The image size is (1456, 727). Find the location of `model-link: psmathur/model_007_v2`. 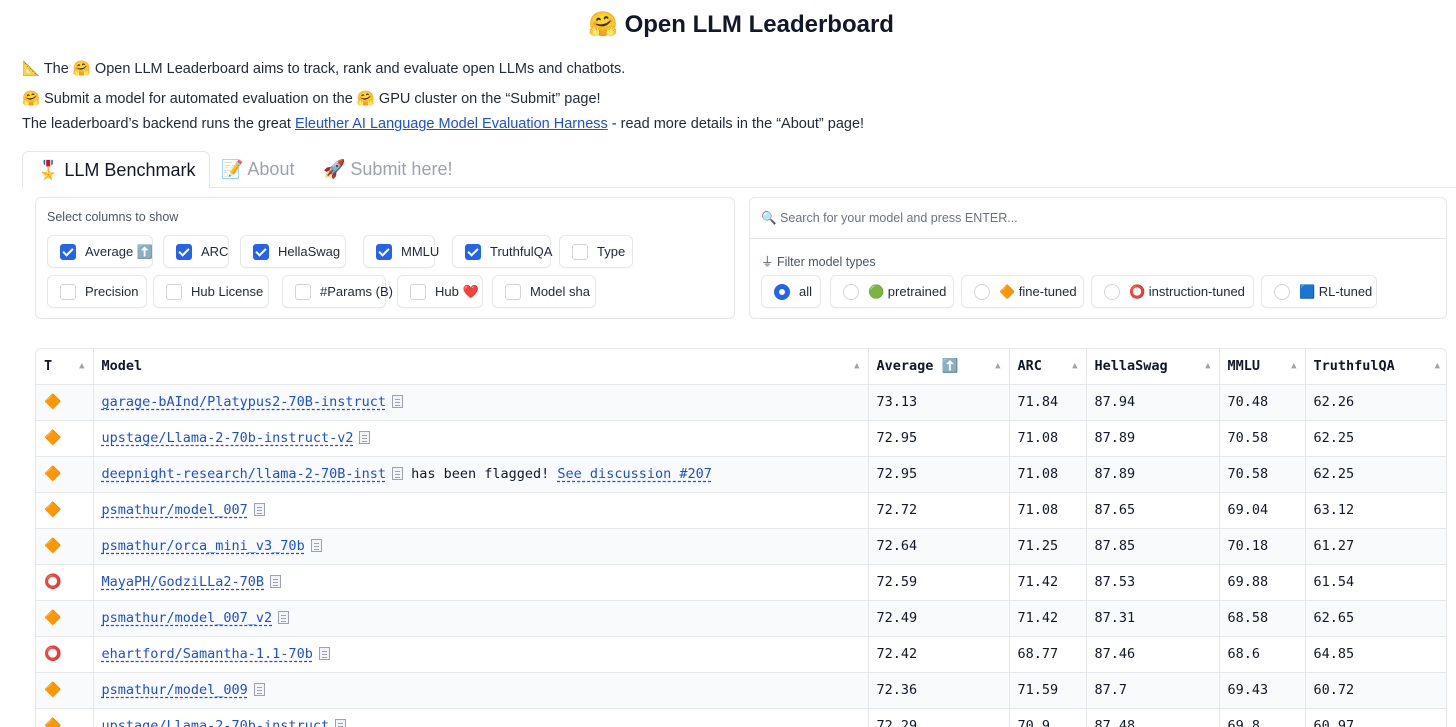

model-link: psmathur/model_007_v2 is located at coordinates (187, 618).